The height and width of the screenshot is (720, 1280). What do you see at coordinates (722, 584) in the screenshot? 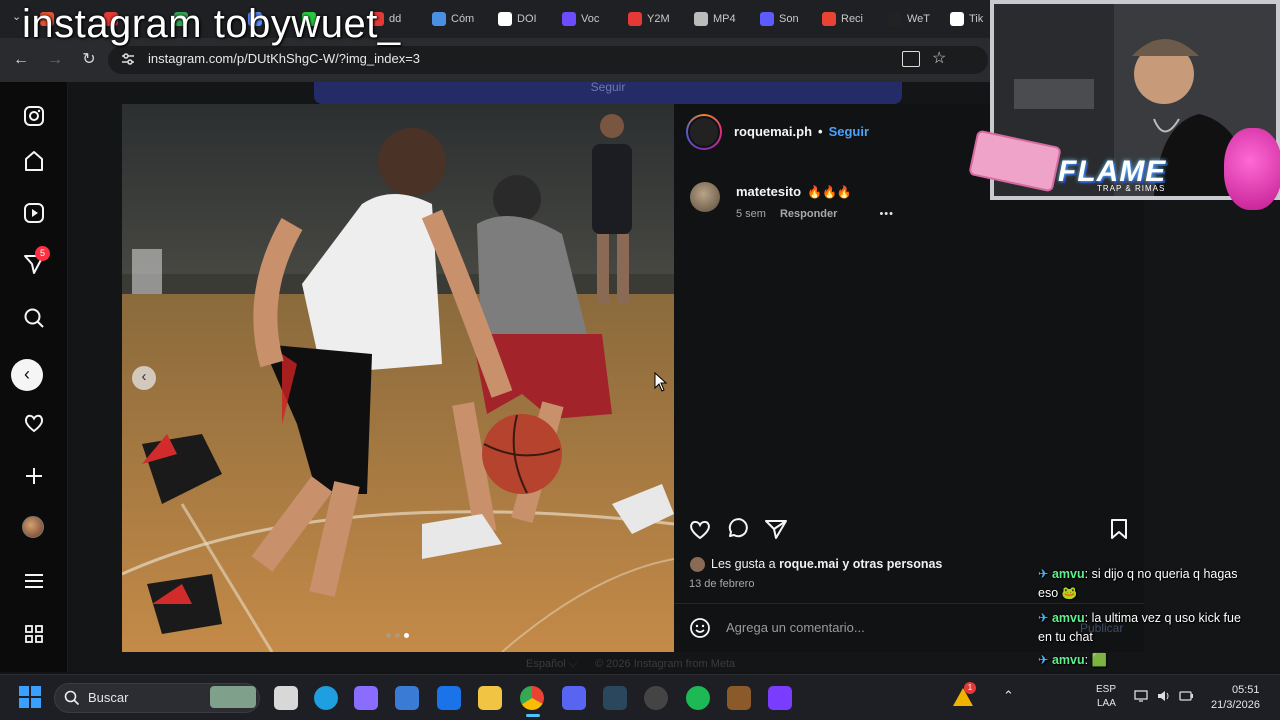
I see `post-date: 13 de febrero` at bounding box center [722, 584].